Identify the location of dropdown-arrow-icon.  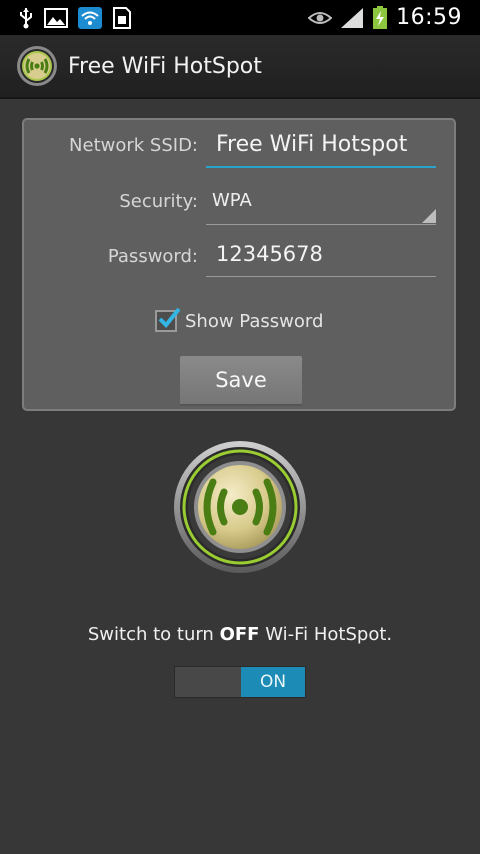
(429, 216).